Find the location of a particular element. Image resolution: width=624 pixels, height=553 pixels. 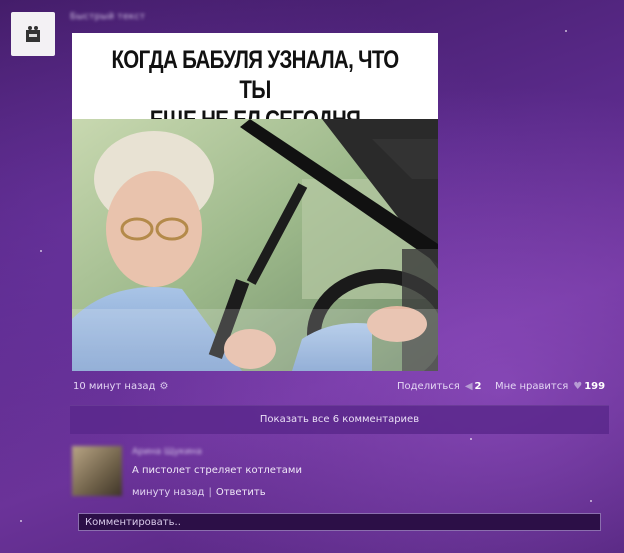

like-count: 199 is located at coordinates (595, 386).